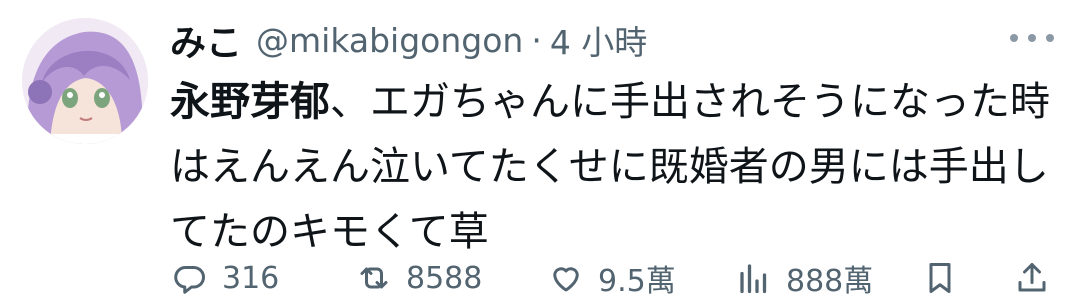 This screenshot has width=1080, height=300. What do you see at coordinates (637, 281) in the screenshot?
I see `like-count: 9.5萬` at bounding box center [637, 281].